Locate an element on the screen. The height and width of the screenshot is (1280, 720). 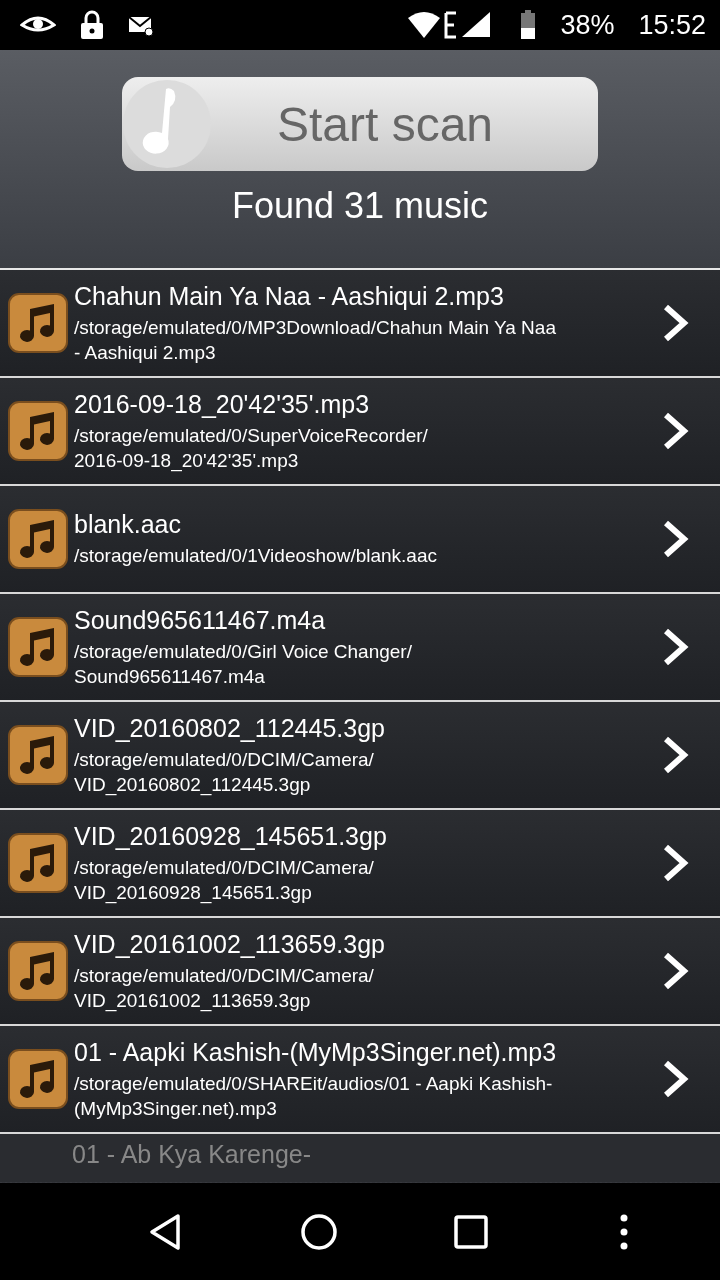
file-path: /storage/emulated/0/DCIM/Camera/ VID_20161002_113659.3gp is located at coordinates (224, 988).